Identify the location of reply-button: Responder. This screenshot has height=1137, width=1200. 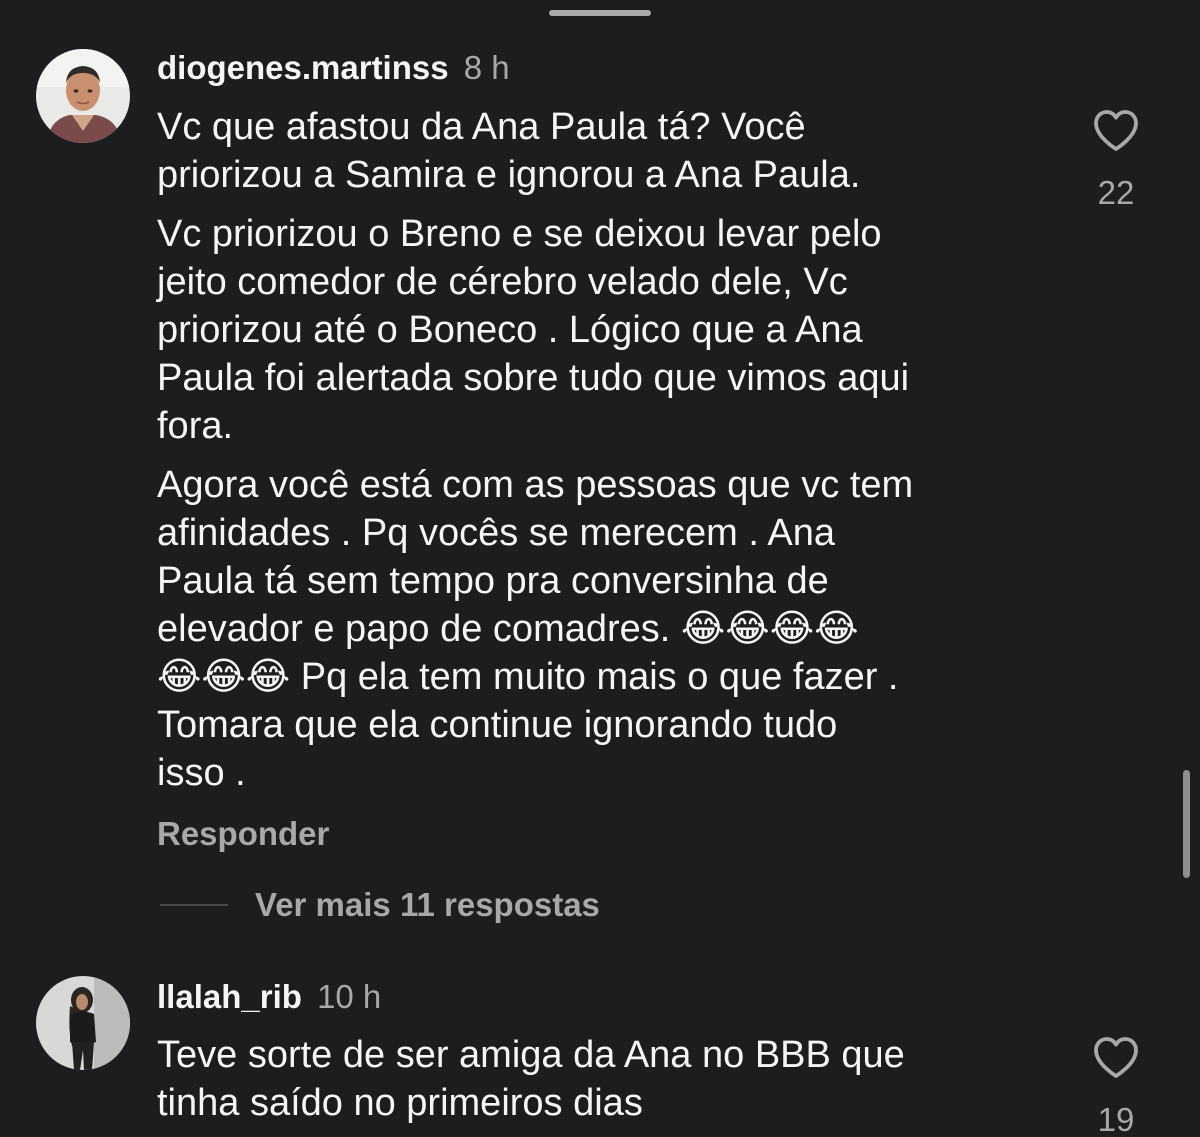
(243, 834).